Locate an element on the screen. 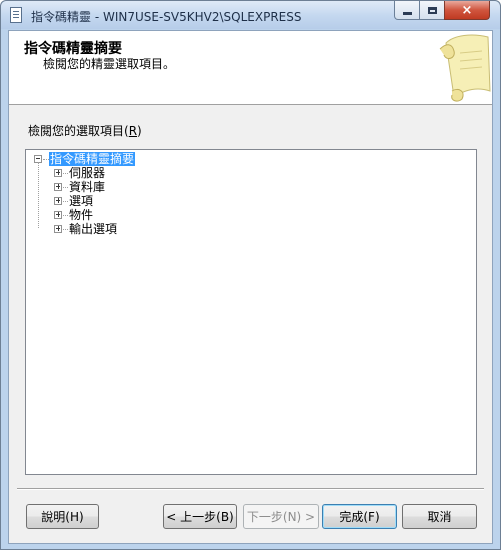  review-selections-label: 檢閱您的選取項目(R) is located at coordinates (85, 131).